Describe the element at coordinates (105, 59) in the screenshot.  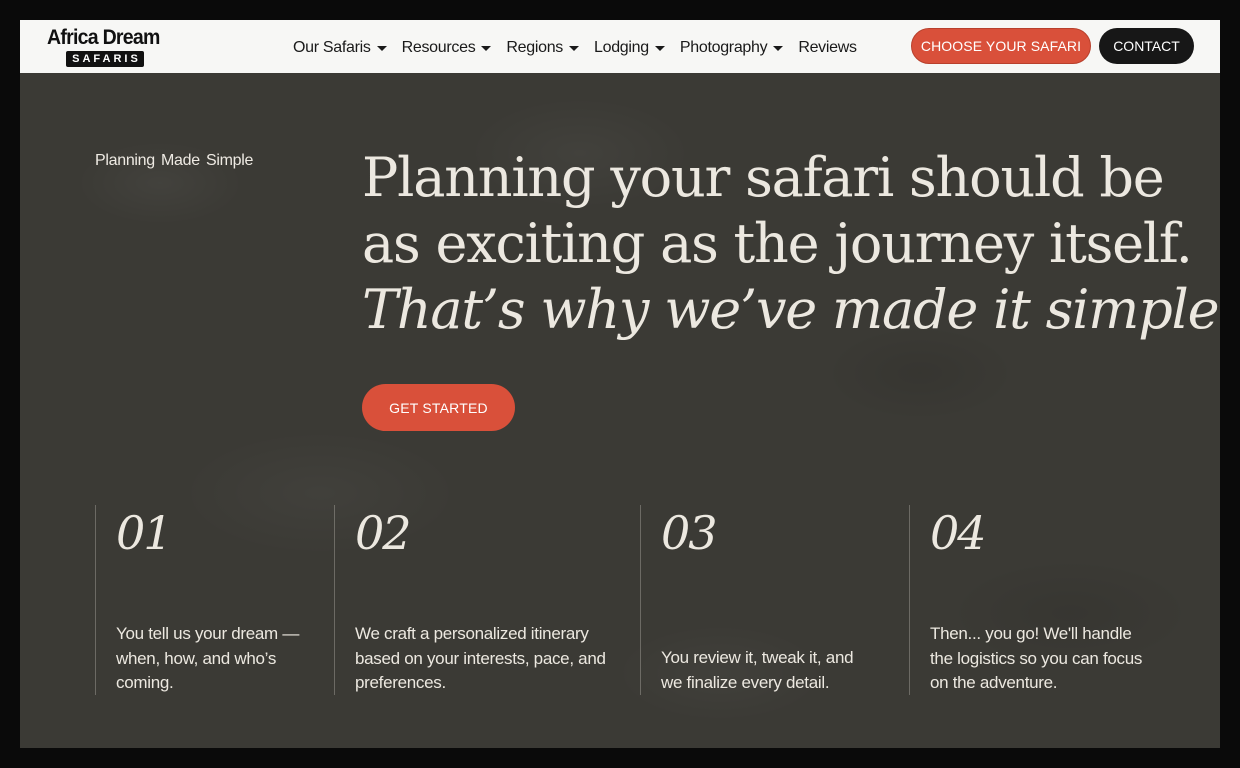
I see `logo-badge: SAFARIS` at that location.